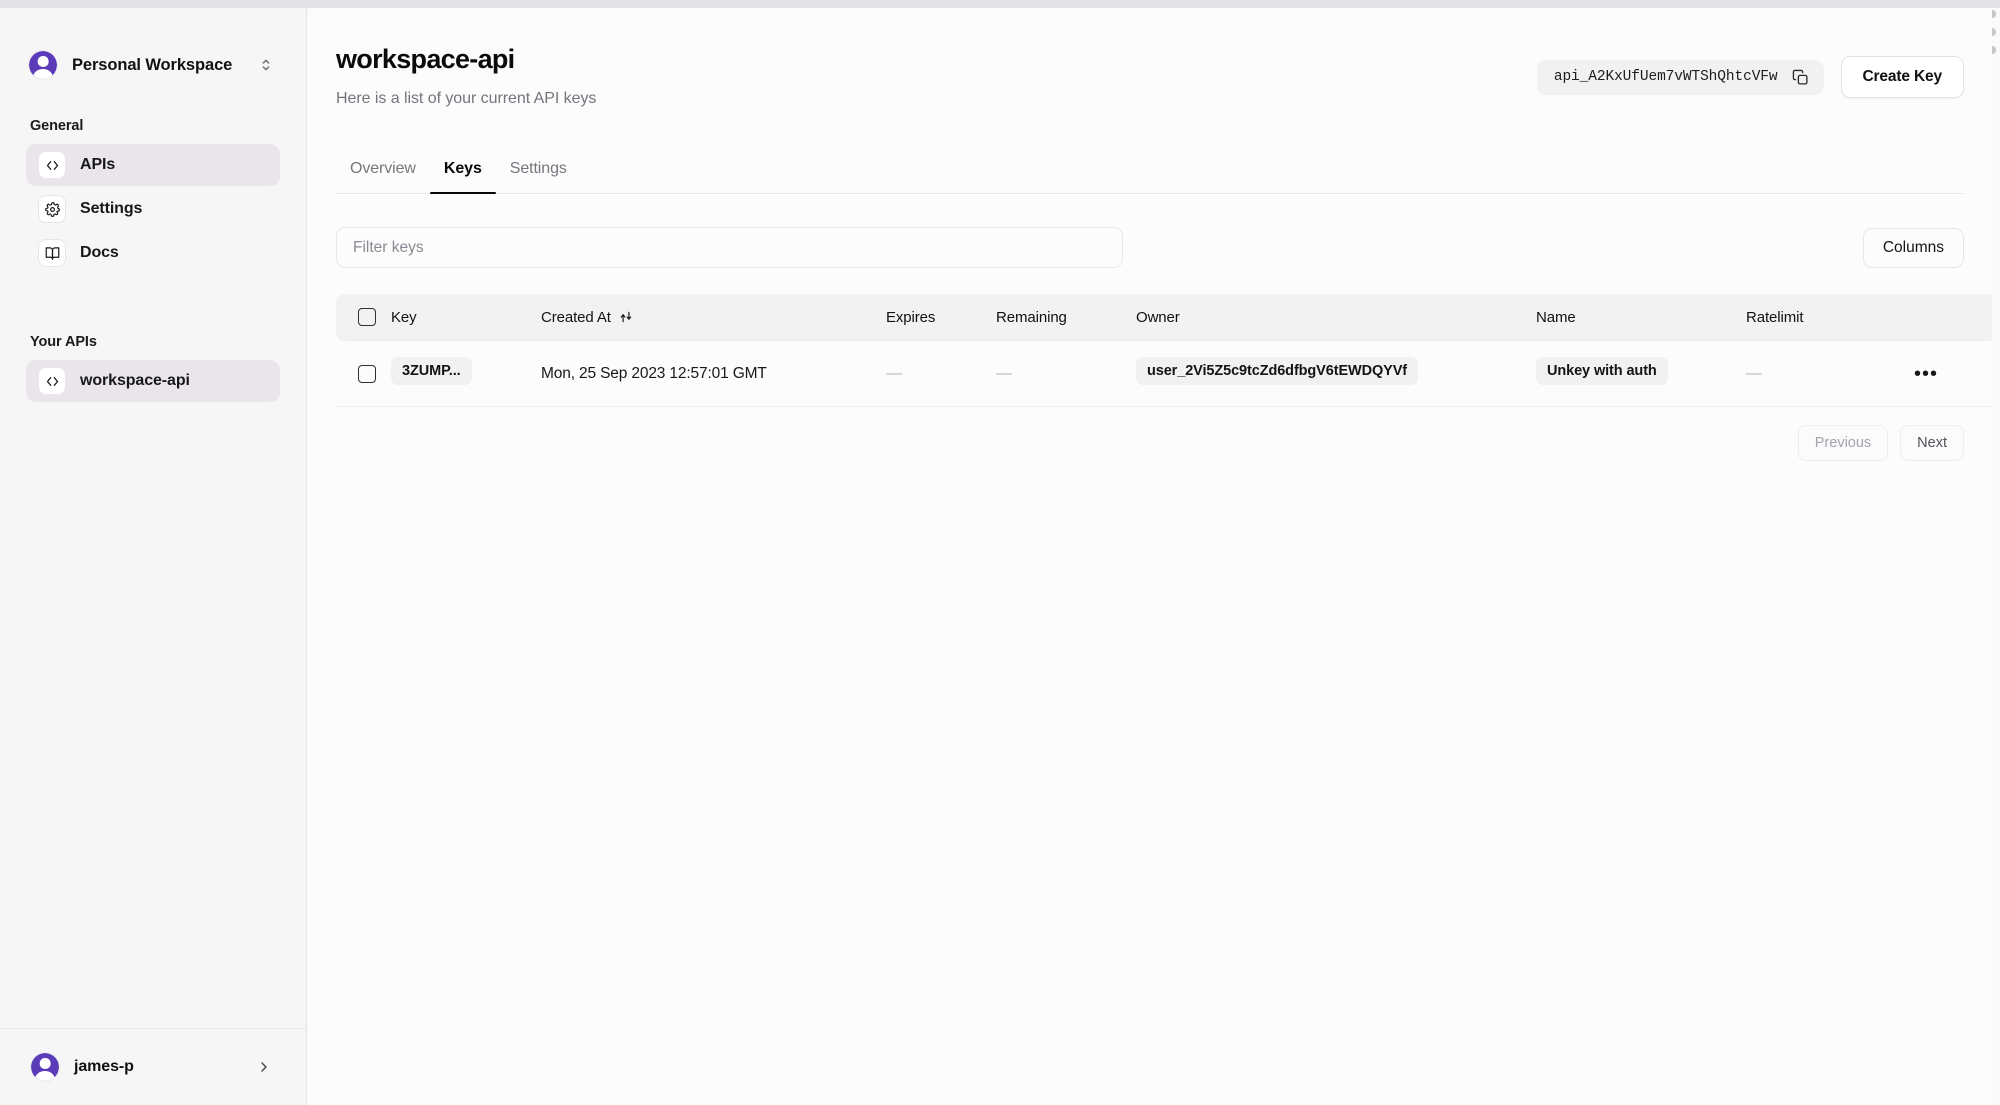  What do you see at coordinates (264, 1067) in the screenshot?
I see `chevron-right-icon` at bounding box center [264, 1067].